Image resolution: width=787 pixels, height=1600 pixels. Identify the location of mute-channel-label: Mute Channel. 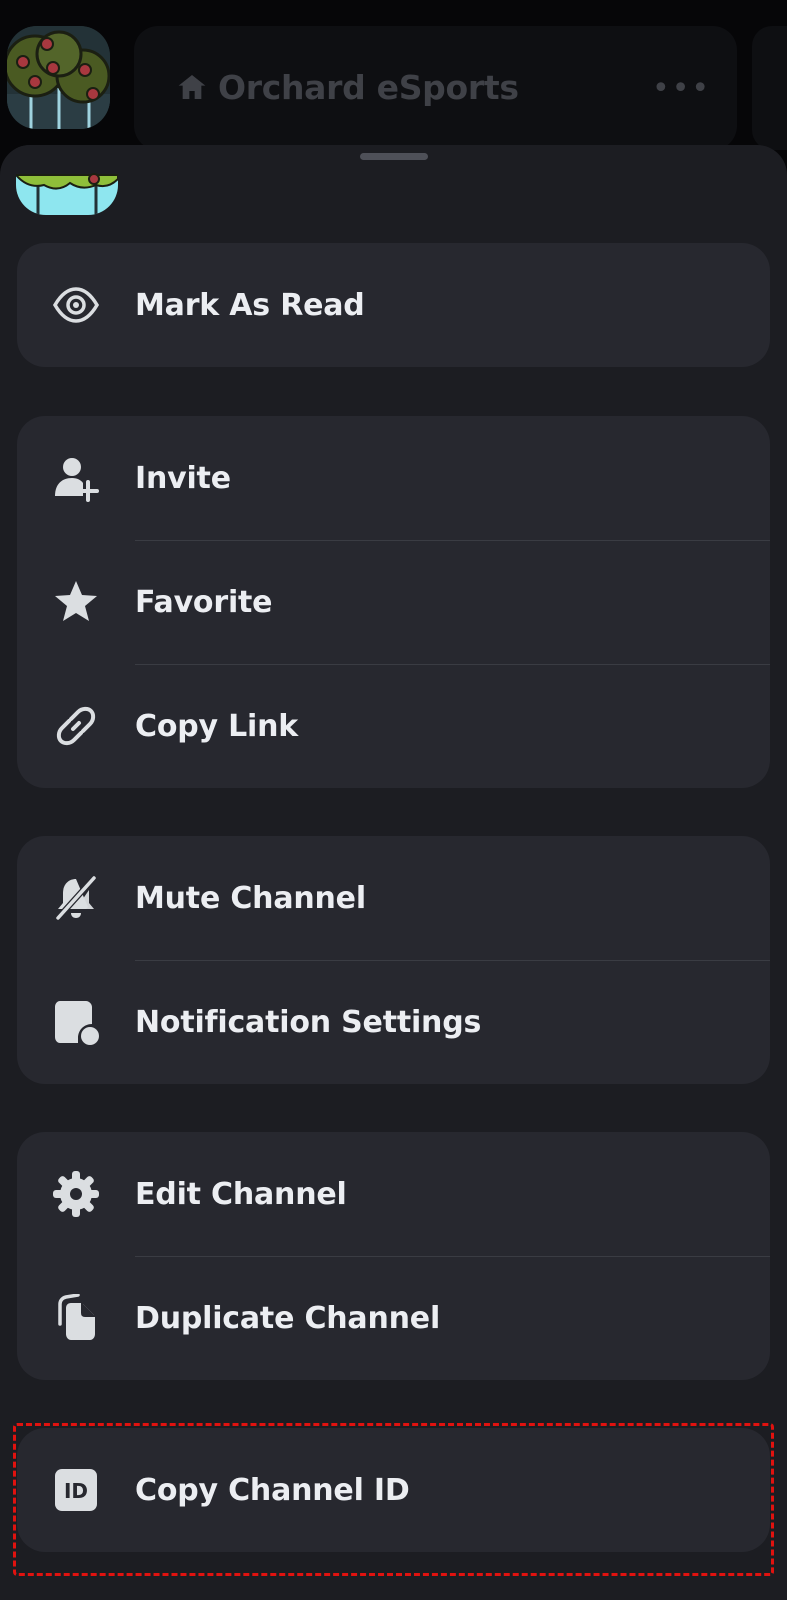
(250, 898).